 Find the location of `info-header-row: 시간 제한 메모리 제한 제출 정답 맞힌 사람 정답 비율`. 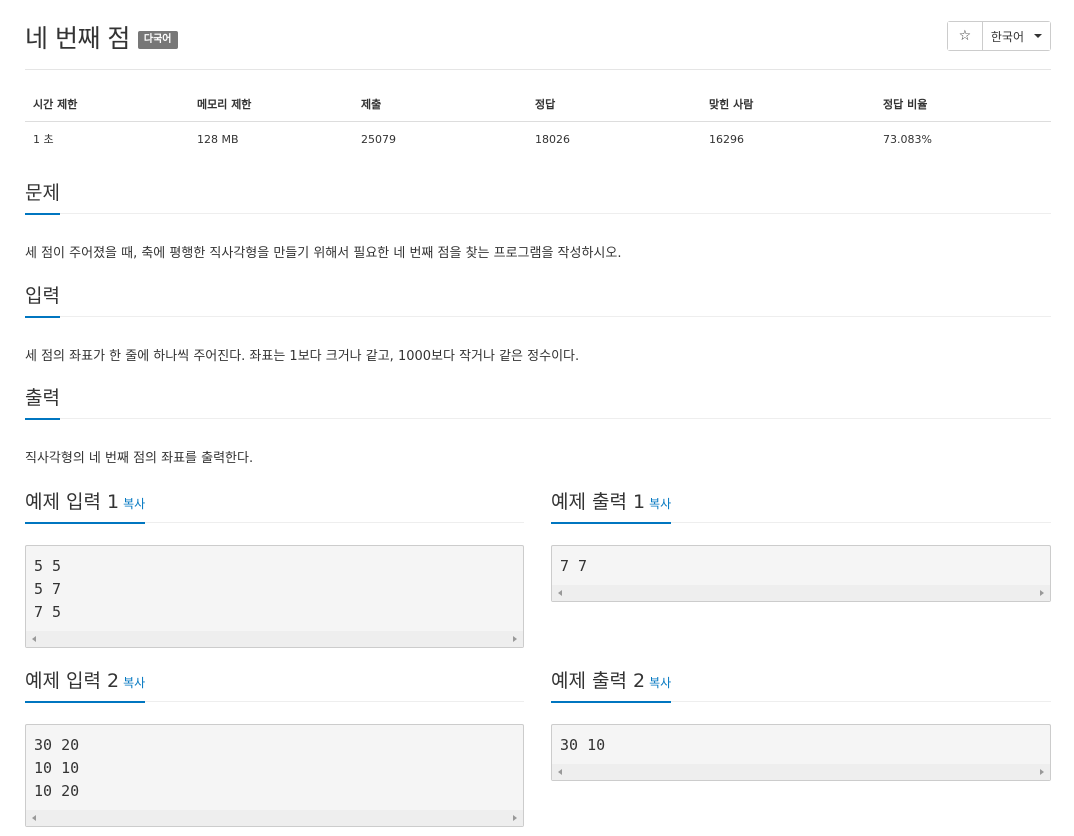

info-header-row: 시간 제한 메모리 제한 제출 정답 맞힌 사람 정답 비율 is located at coordinates (538, 105).